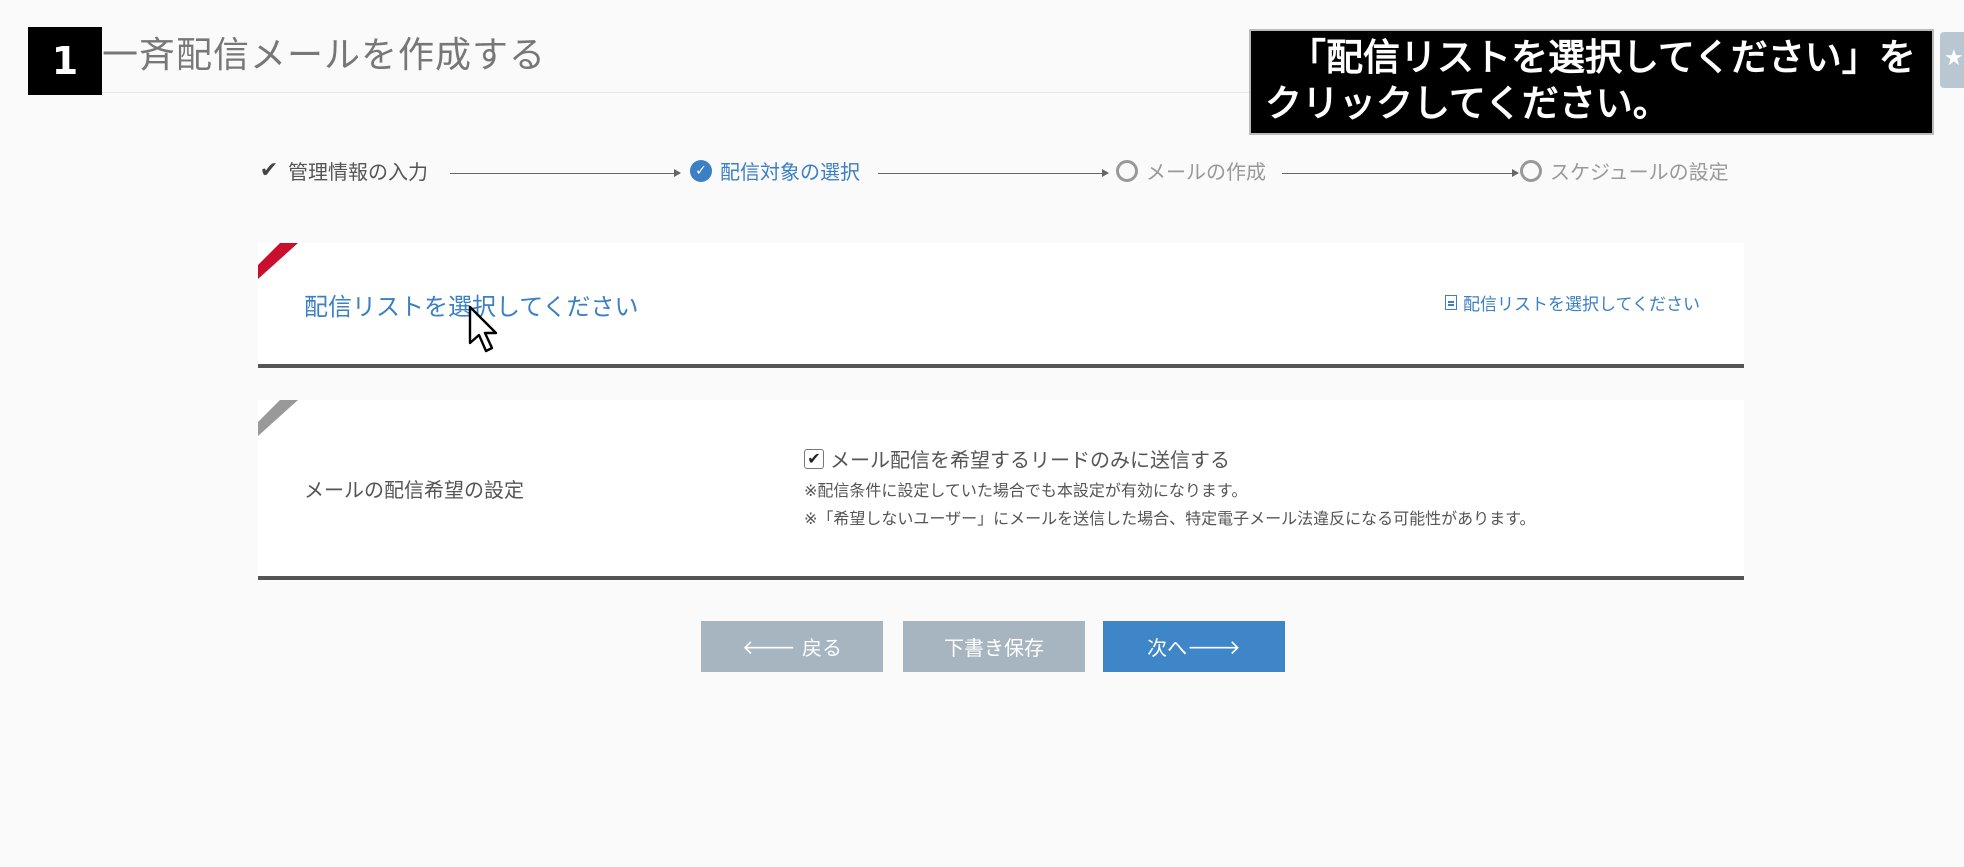 The width and height of the screenshot is (1964, 867). I want to click on tutorial-callout: 「配信リストを選択してください」を クリックしてください。, so click(1591, 82).